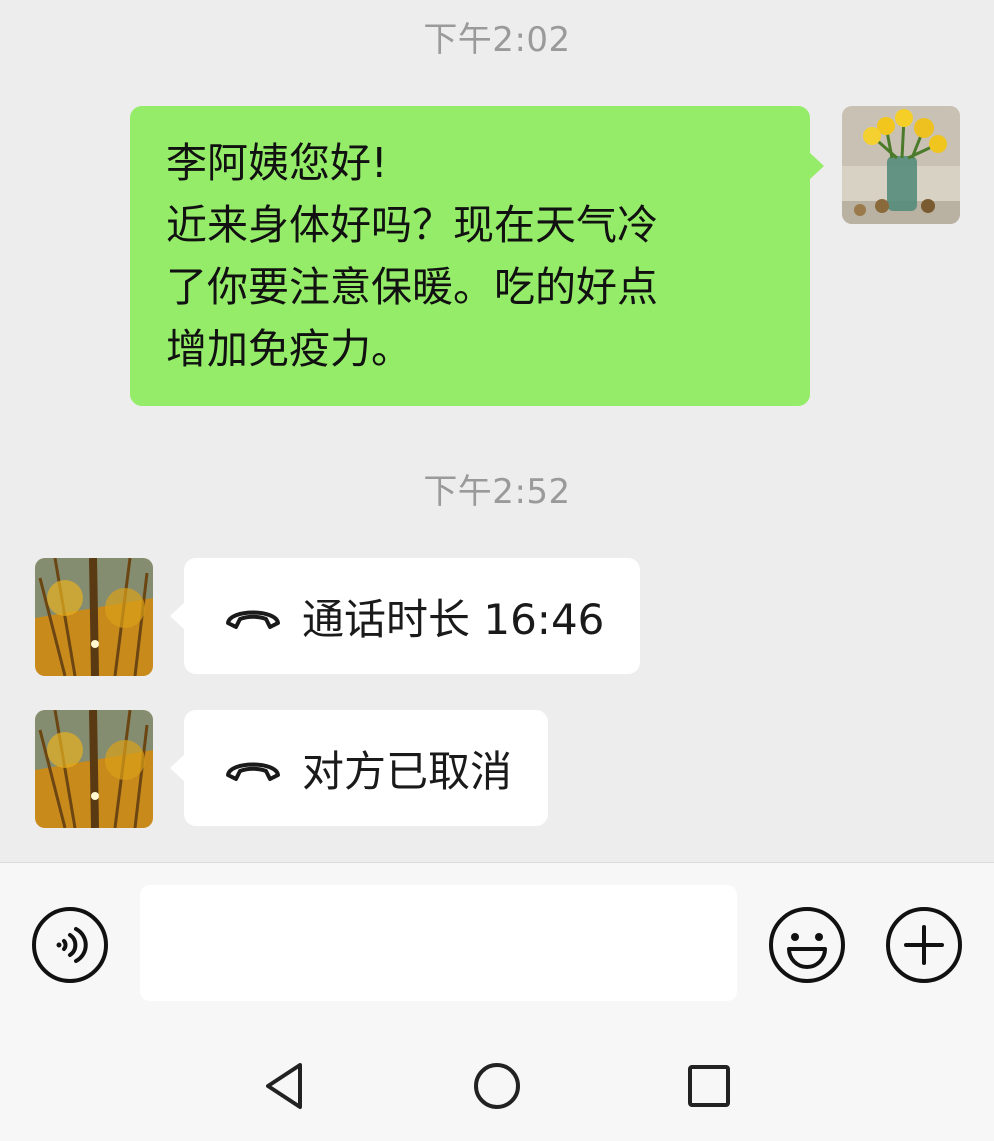 The width and height of the screenshot is (994, 1141). I want to click on voice-mode-icon, so click(70, 945).